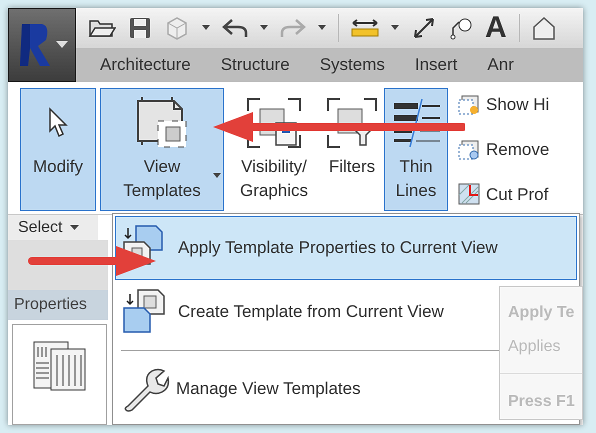 The image size is (596, 433). Describe the element at coordinates (58, 149) in the screenshot. I see `ribbon-button: Modify` at that location.